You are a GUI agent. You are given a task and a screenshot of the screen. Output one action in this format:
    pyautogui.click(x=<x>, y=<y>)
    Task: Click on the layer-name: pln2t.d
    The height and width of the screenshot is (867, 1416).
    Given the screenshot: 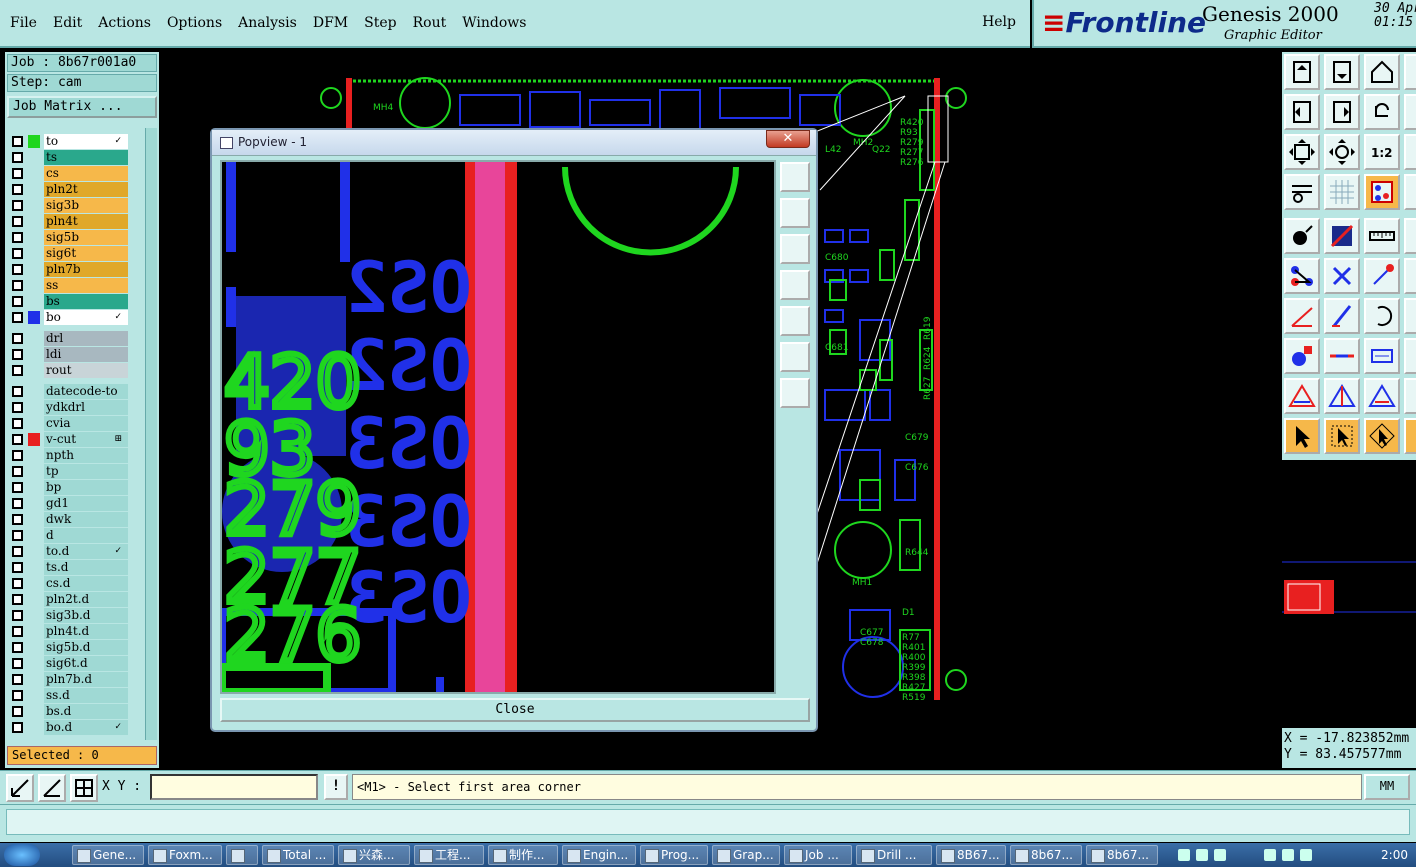 What is the action you would take?
    pyautogui.click(x=86, y=599)
    